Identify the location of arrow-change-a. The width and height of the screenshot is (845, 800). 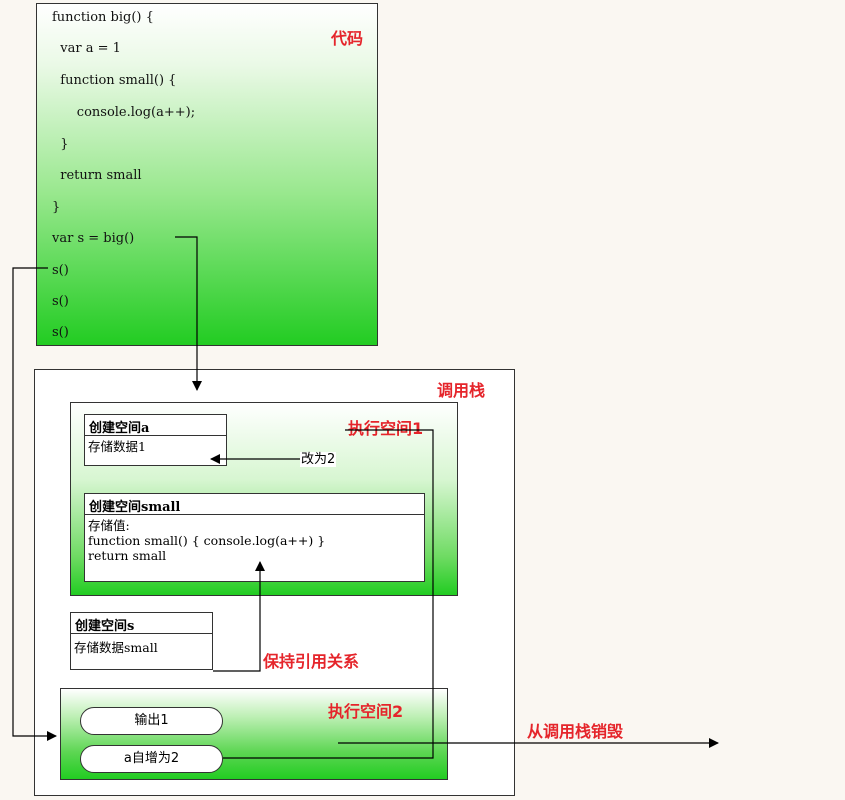
(328, 594).